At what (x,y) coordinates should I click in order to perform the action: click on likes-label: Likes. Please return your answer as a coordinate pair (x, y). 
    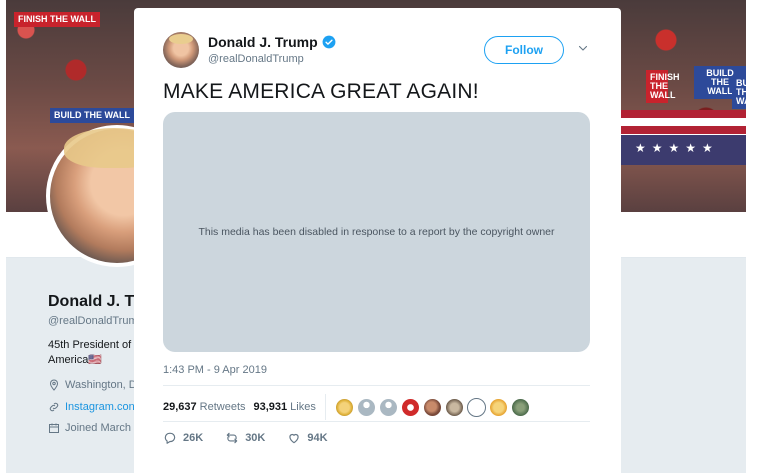
    Looking at the image, I should click on (303, 407).